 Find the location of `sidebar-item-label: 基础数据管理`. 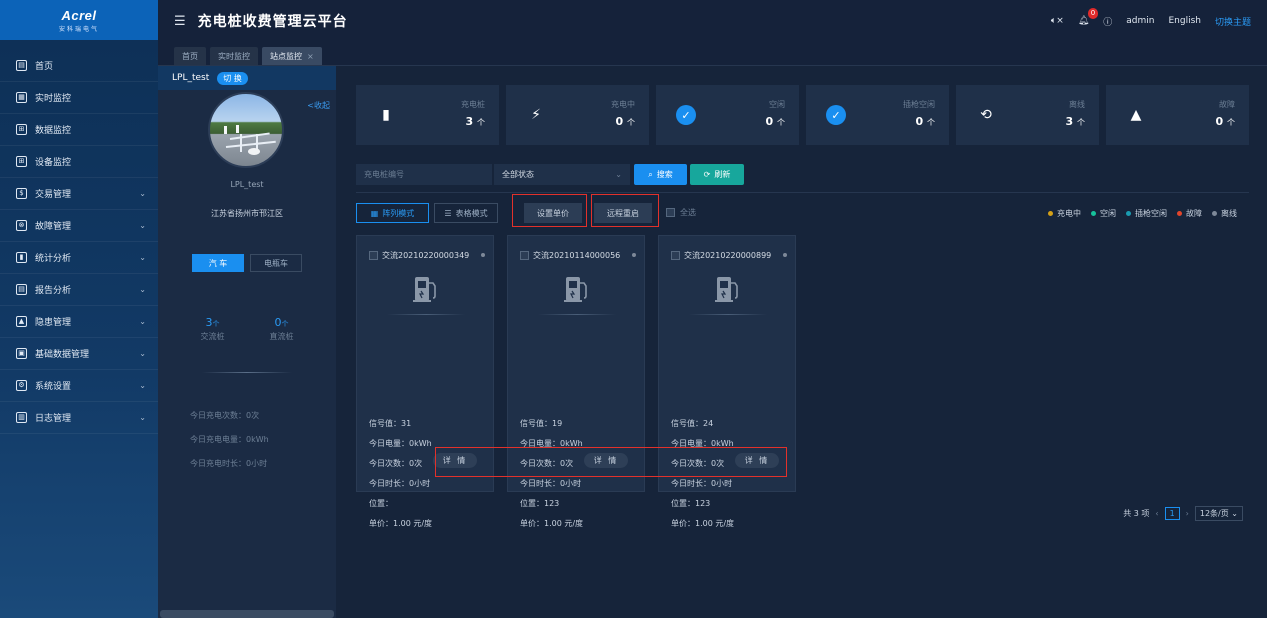

sidebar-item-label: 基础数据管理 is located at coordinates (62, 355).